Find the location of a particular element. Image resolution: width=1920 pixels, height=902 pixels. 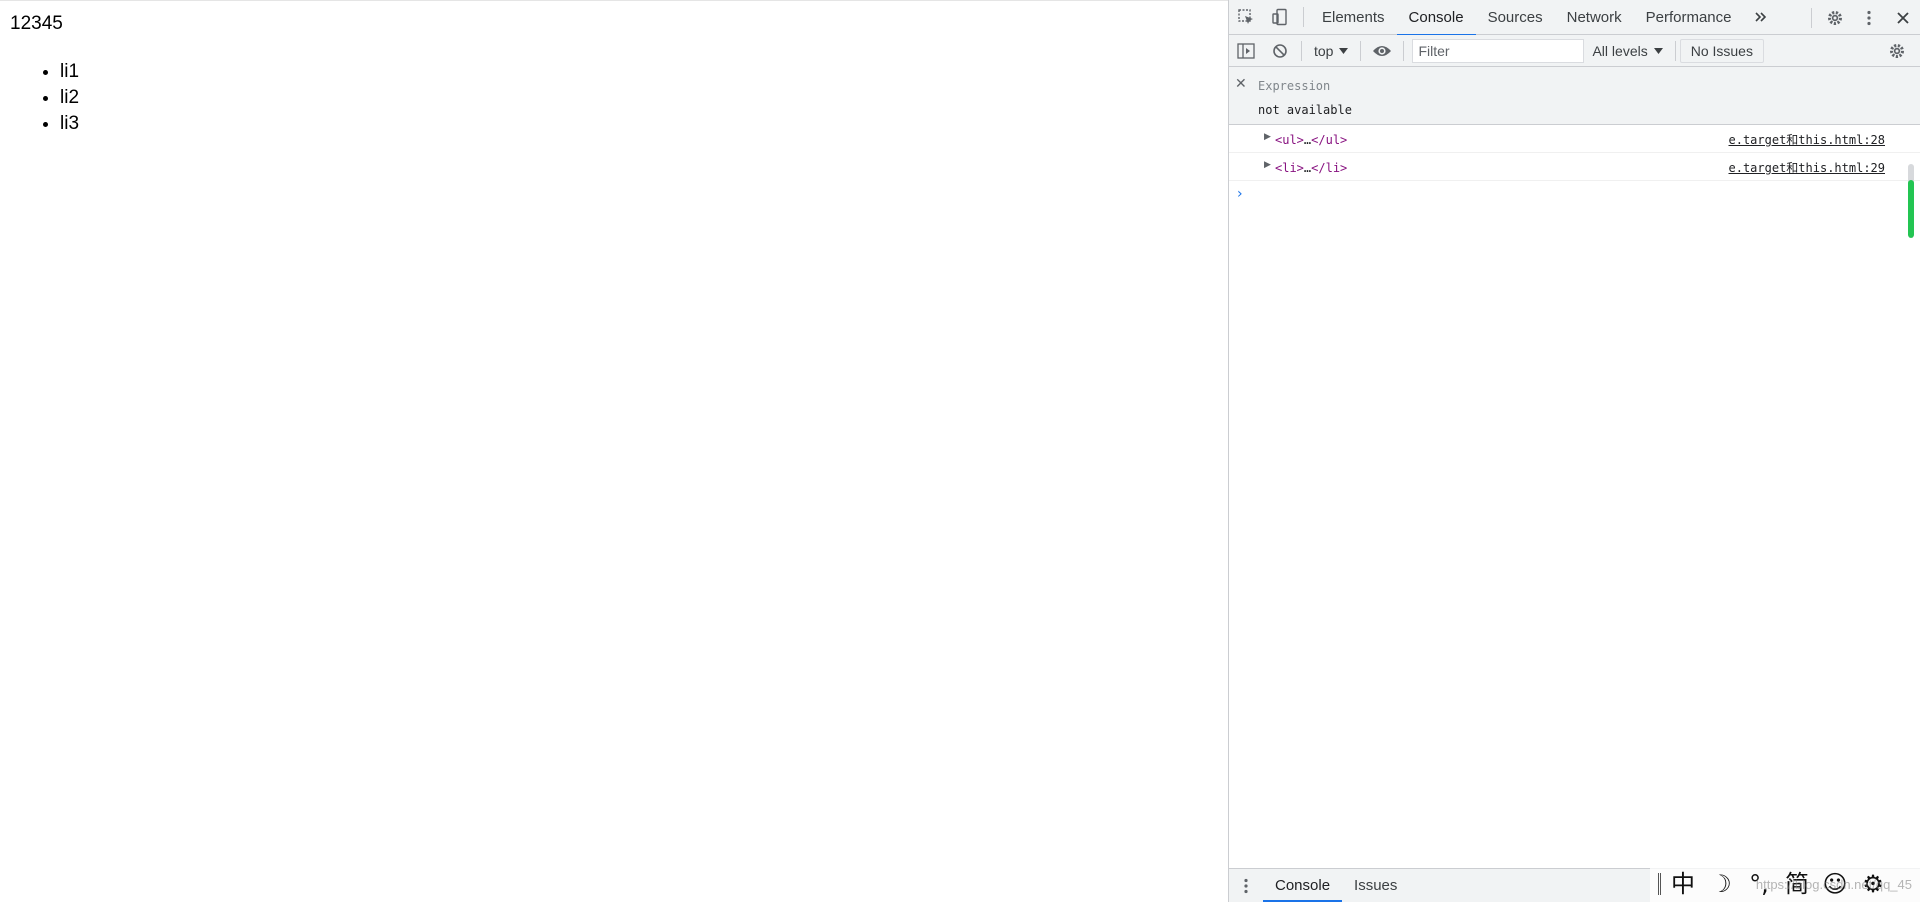

ime-chinese-mode-icon: 中 is located at coordinates (1683, 884).